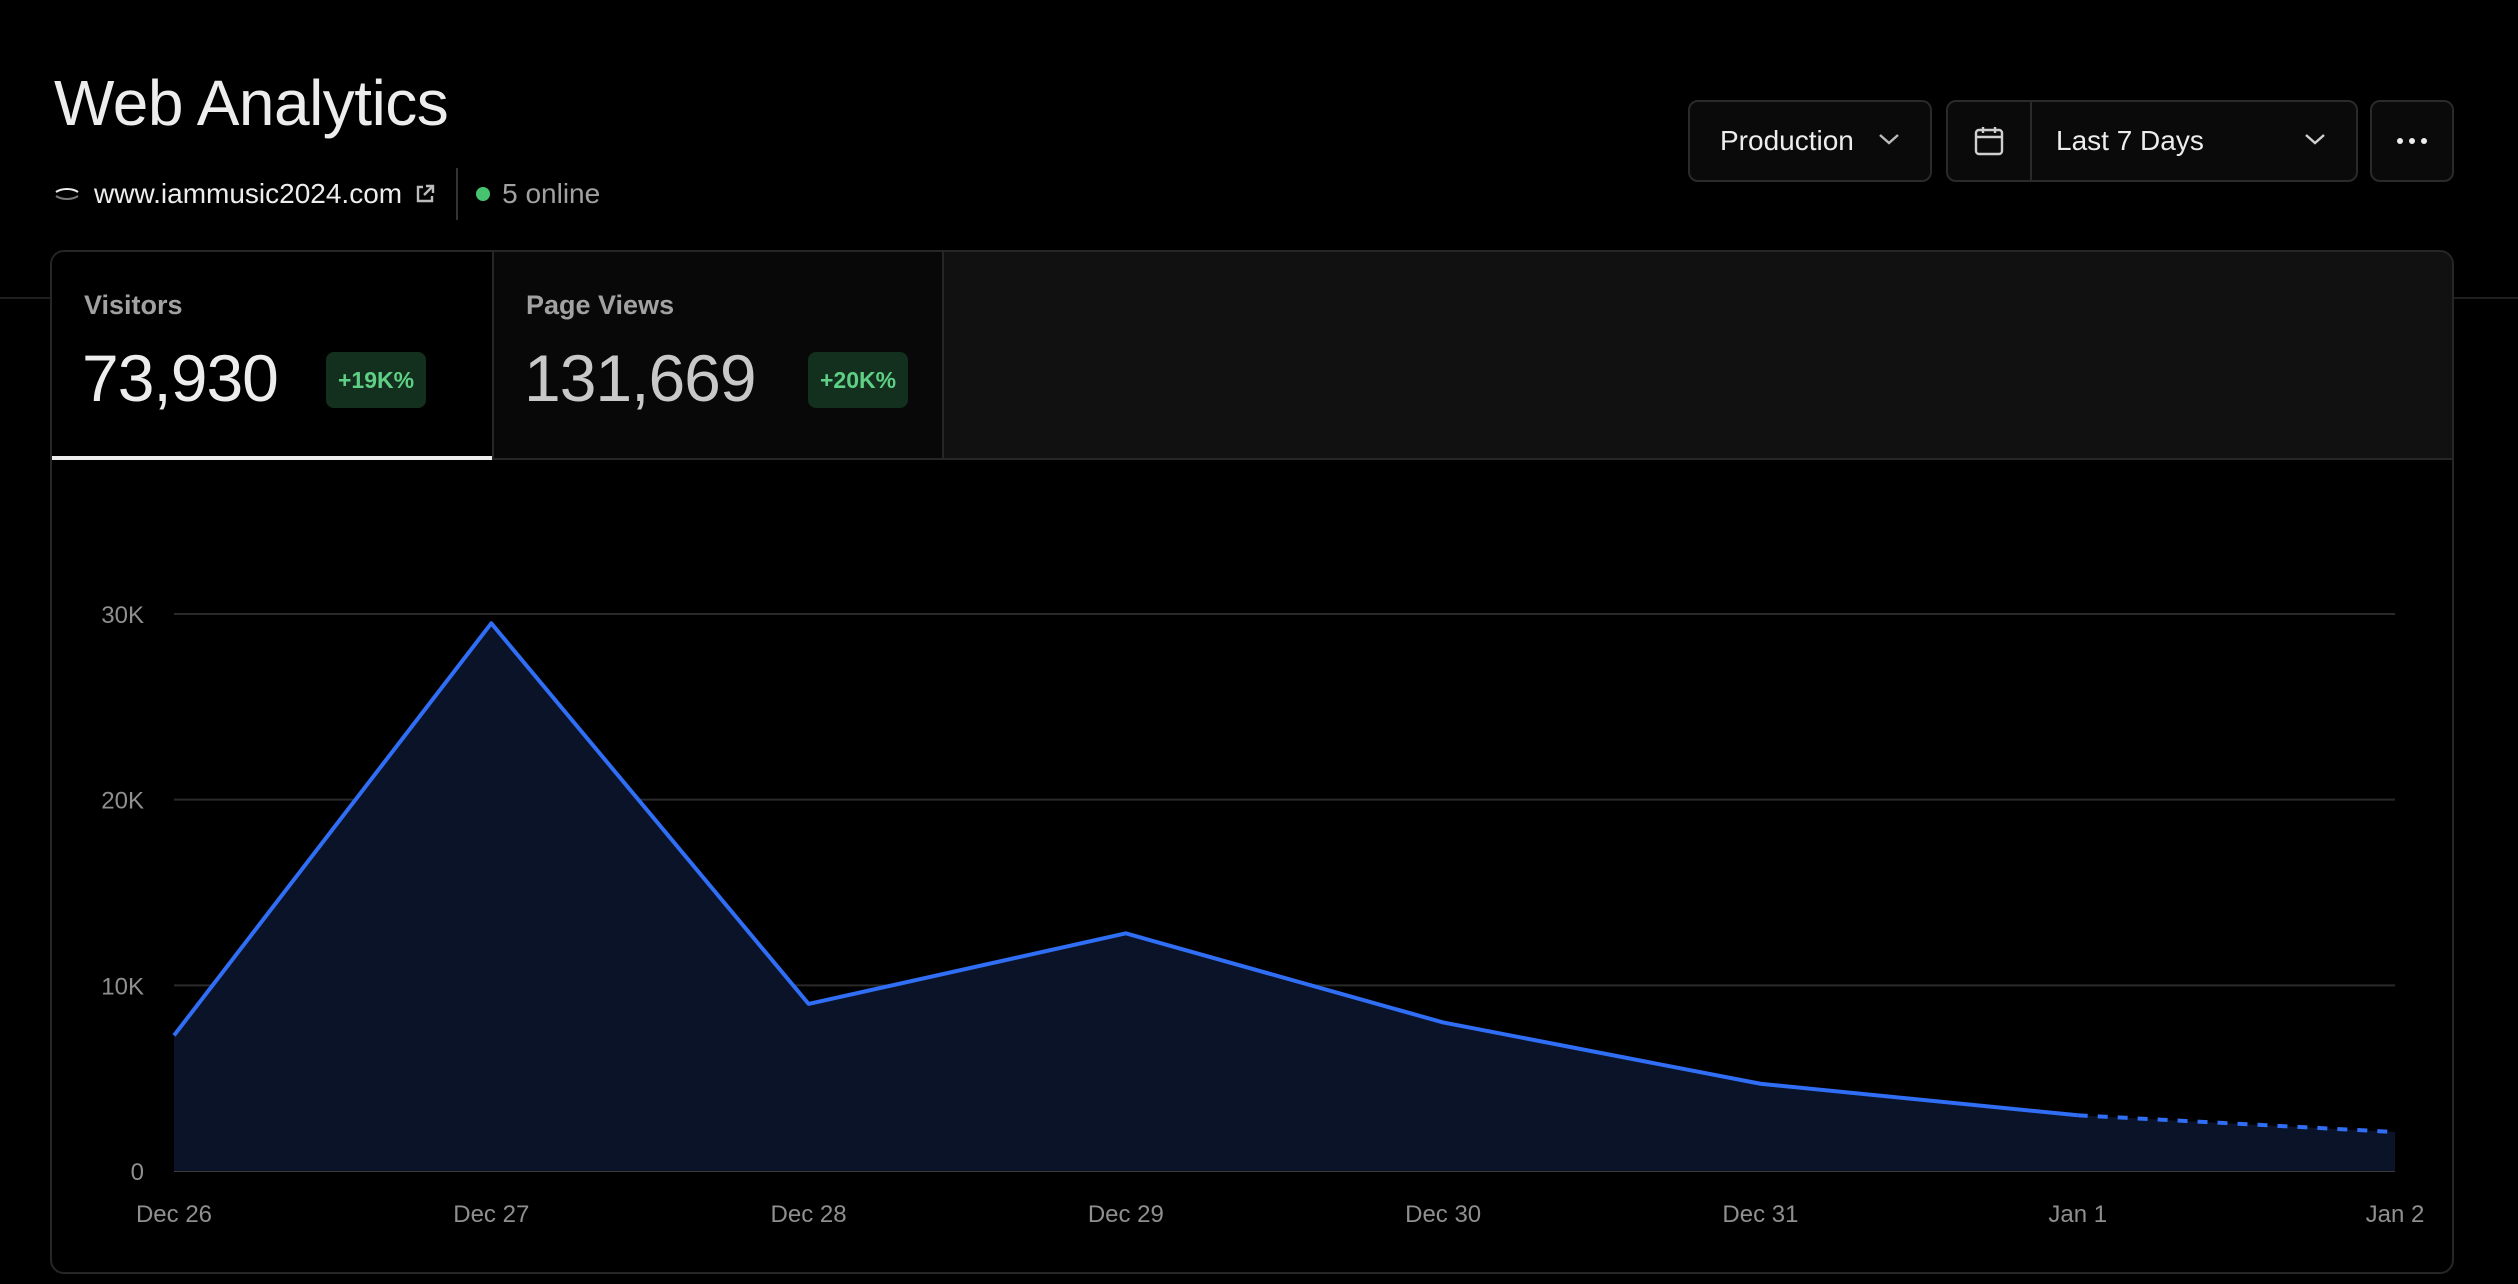 This screenshot has width=2518, height=1284. Describe the element at coordinates (2077, 1214) in the screenshot. I see `x-tick-label: Jan 1` at that location.